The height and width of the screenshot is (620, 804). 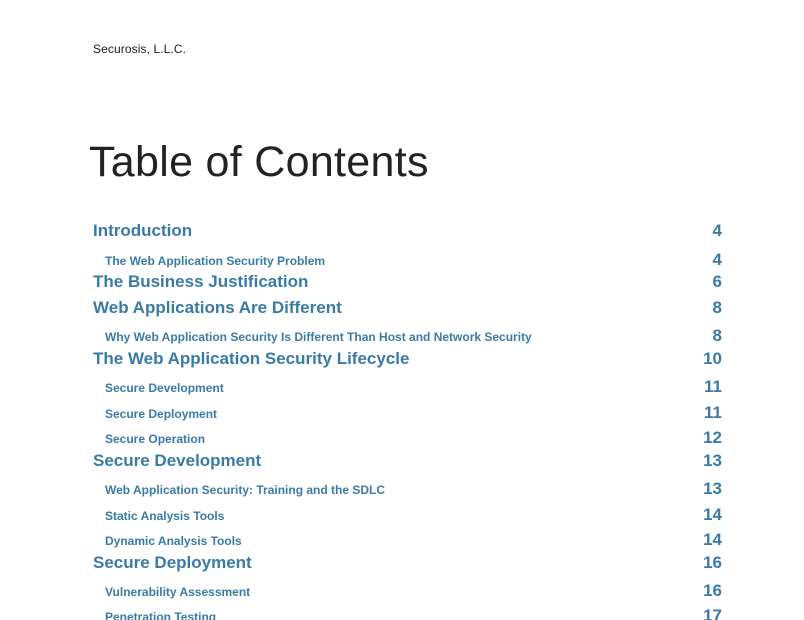 I want to click on toc-subsection-entry: Static Analysis Tools 14, so click(x=407, y=515).